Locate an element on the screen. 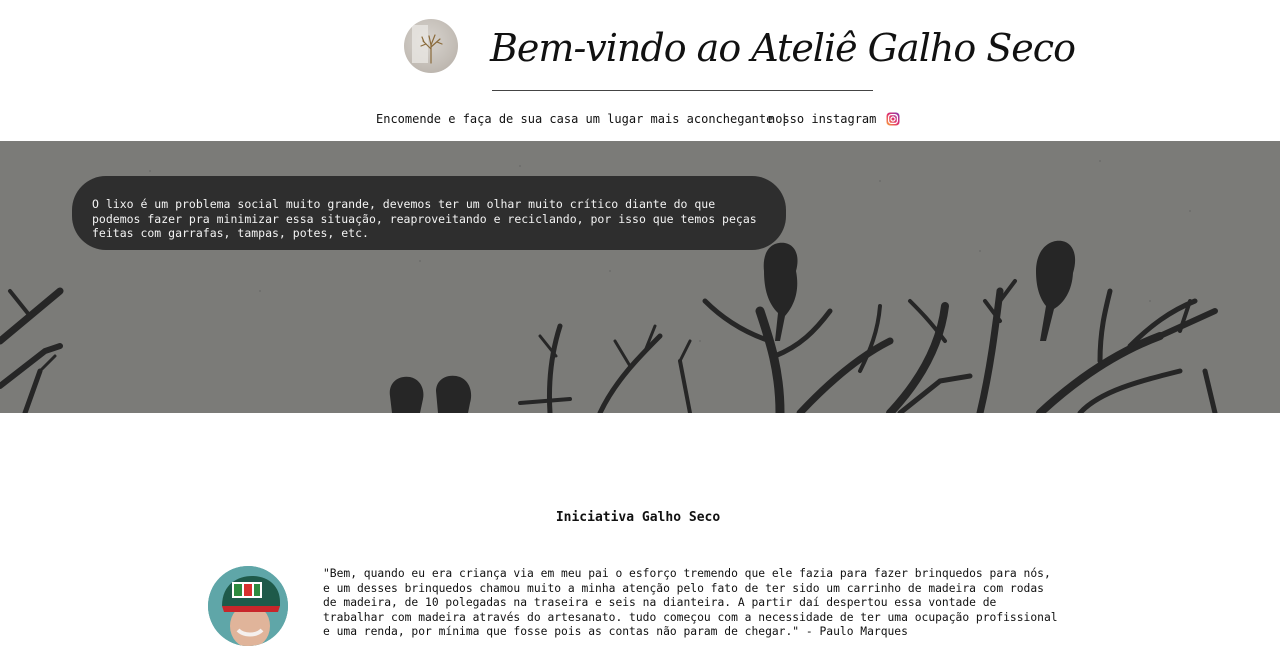 The height and width of the screenshot is (646, 1280). initiative-title: Iniciativa Galho Seco is located at coordinates (638, 517).